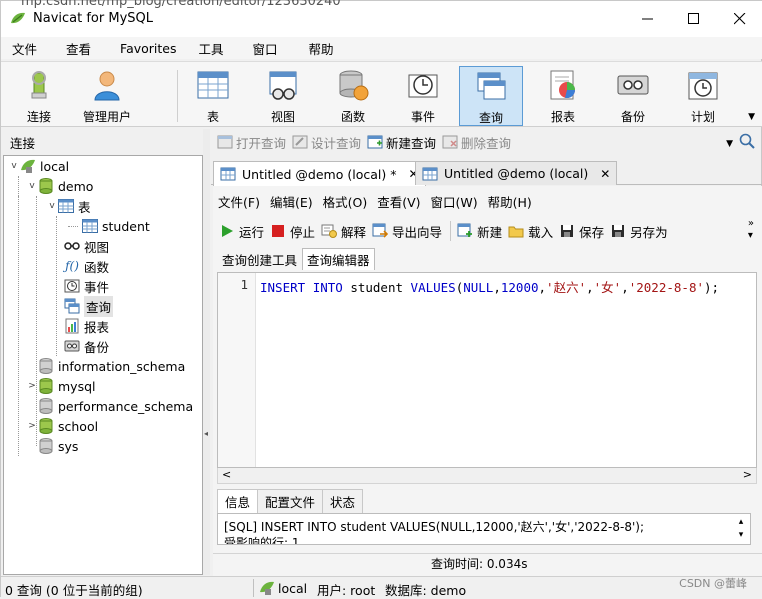  I want to click on dropdown-arrow-icon: ▾, so click(750, 235).